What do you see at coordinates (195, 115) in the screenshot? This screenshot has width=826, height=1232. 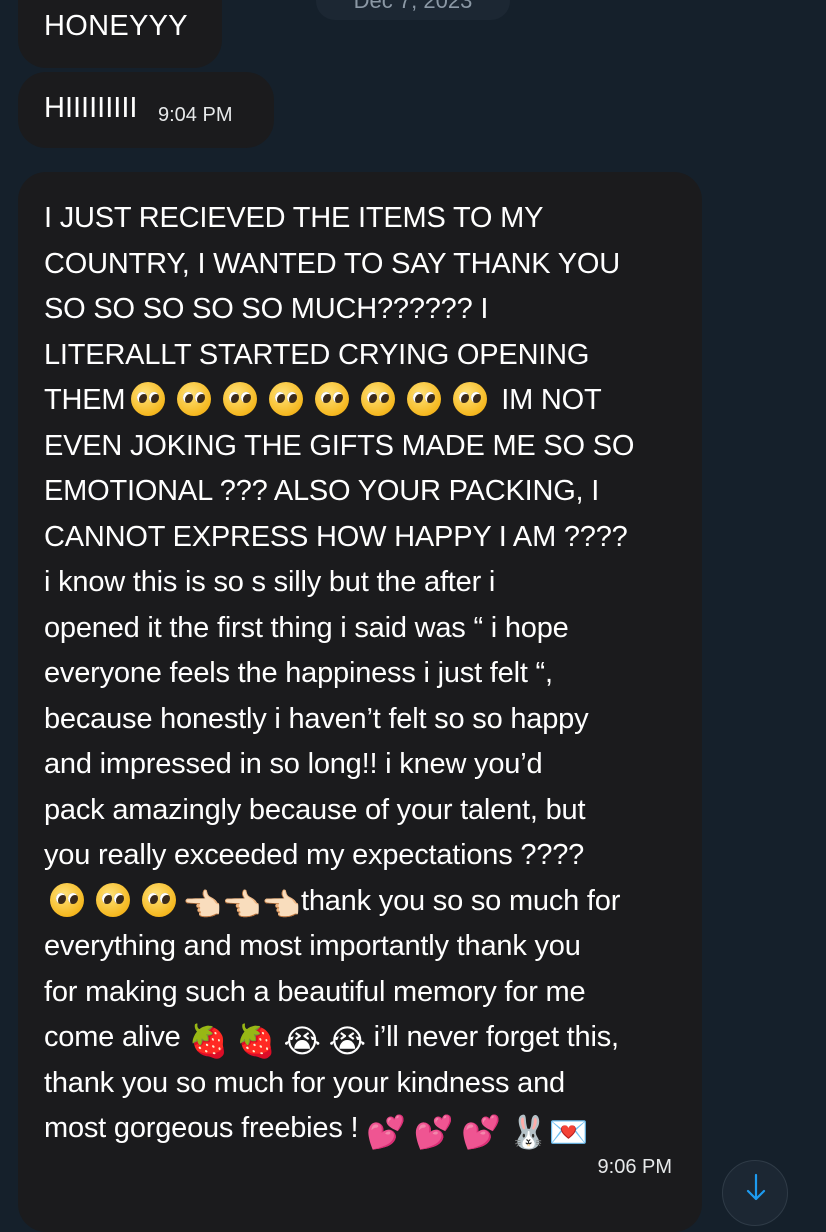 I see `message-timestamp: 9:04 PM` at bounding box center [195, 115].